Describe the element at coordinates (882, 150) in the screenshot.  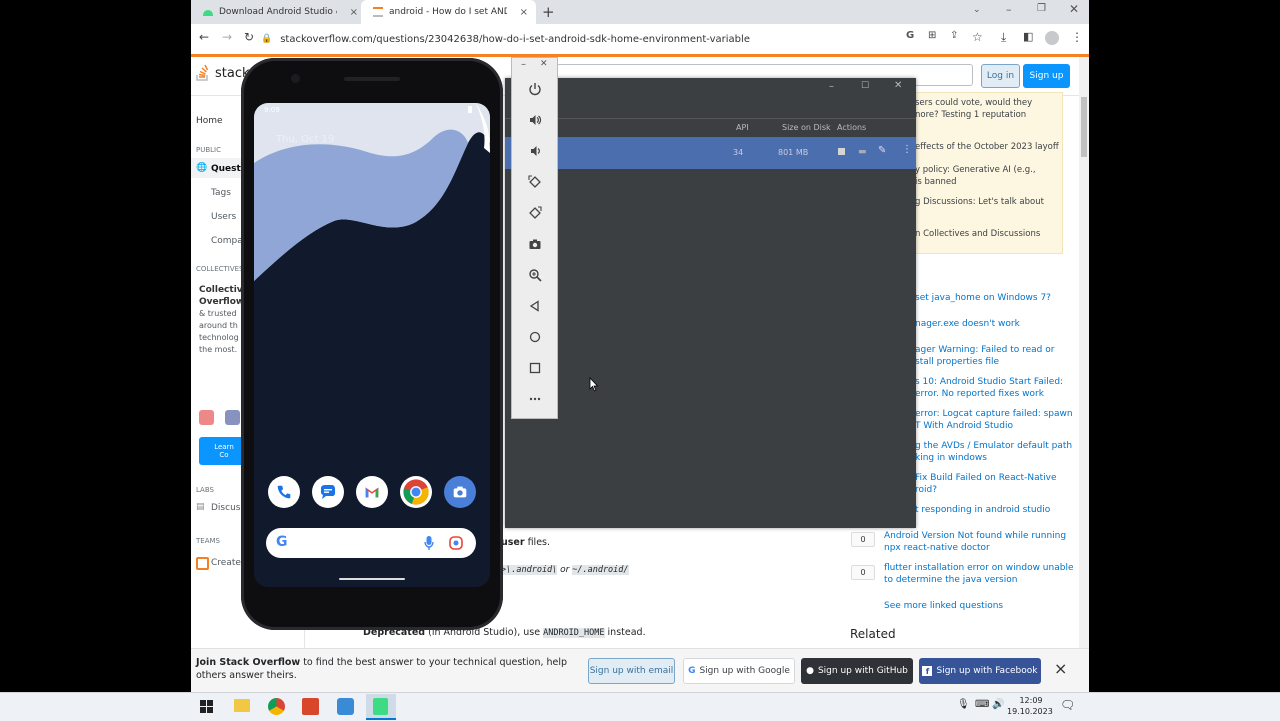
I see `edit-pencil-icon: ✎` at that location.